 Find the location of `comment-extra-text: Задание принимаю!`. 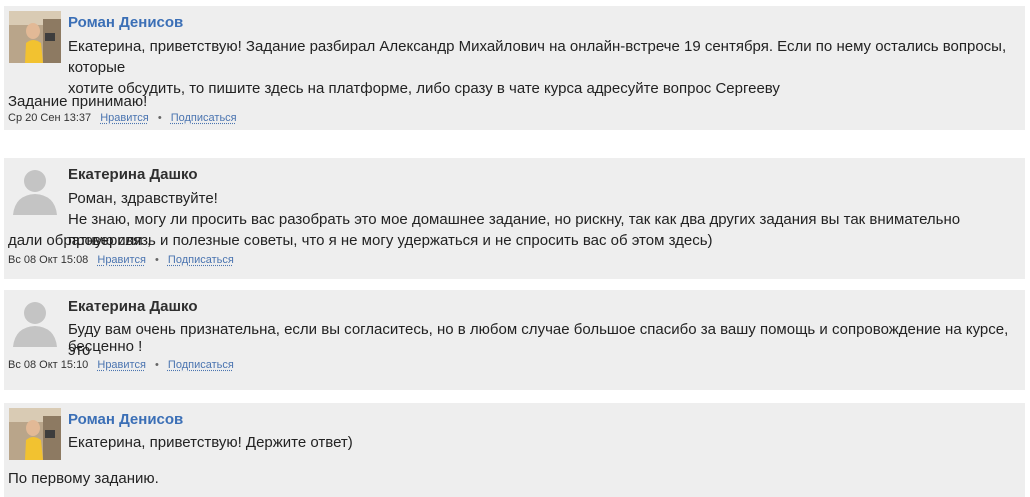

comment-extra-text: Задание принимаю! is located at coordinates (78, 101).